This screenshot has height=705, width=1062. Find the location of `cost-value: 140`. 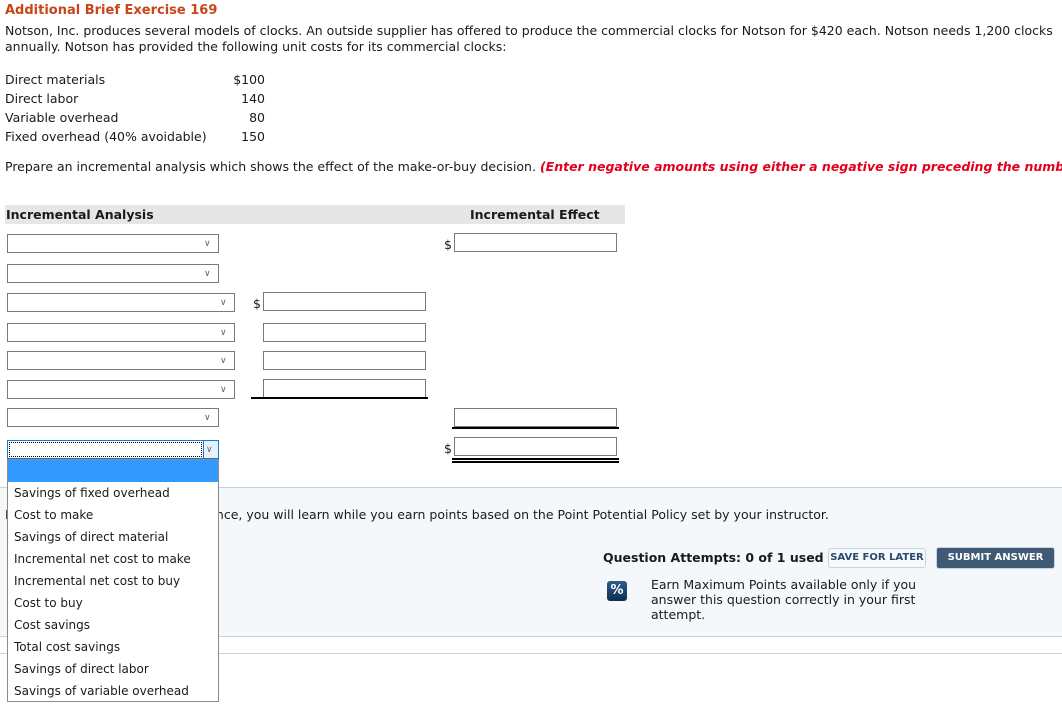

cost-value: 140 is located at coordinates (253, 98).